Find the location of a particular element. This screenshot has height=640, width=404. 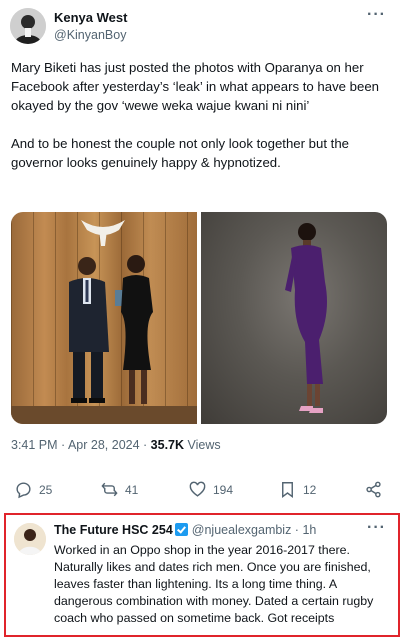

reply-count: 25 is located at coordinates (46, 489).